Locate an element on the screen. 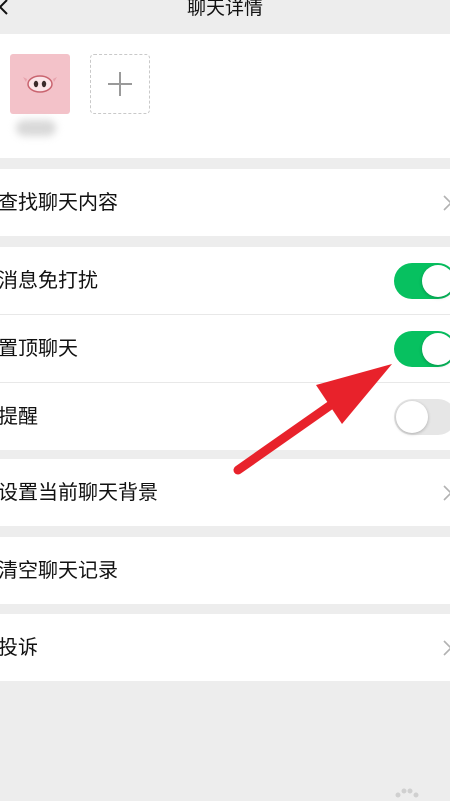 The image size is (450, 801). sticky-toggle is located at coordinates (422, 349).